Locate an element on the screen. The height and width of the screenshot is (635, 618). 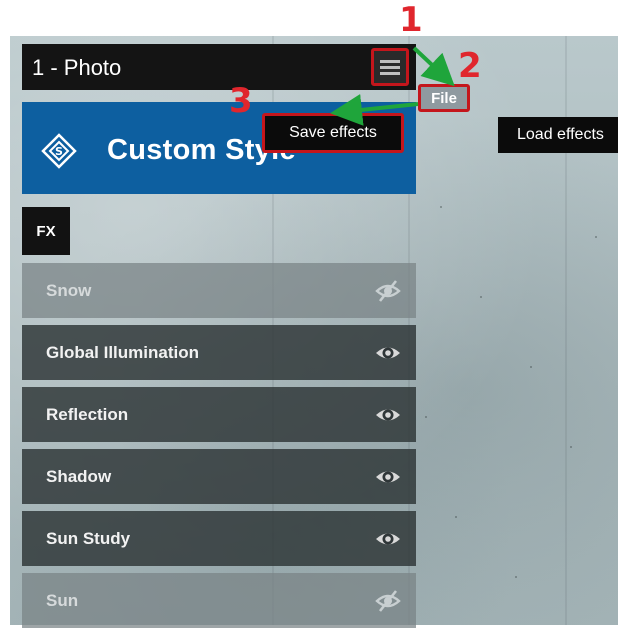
layers-icon: S is located at coordinates (59, 151).